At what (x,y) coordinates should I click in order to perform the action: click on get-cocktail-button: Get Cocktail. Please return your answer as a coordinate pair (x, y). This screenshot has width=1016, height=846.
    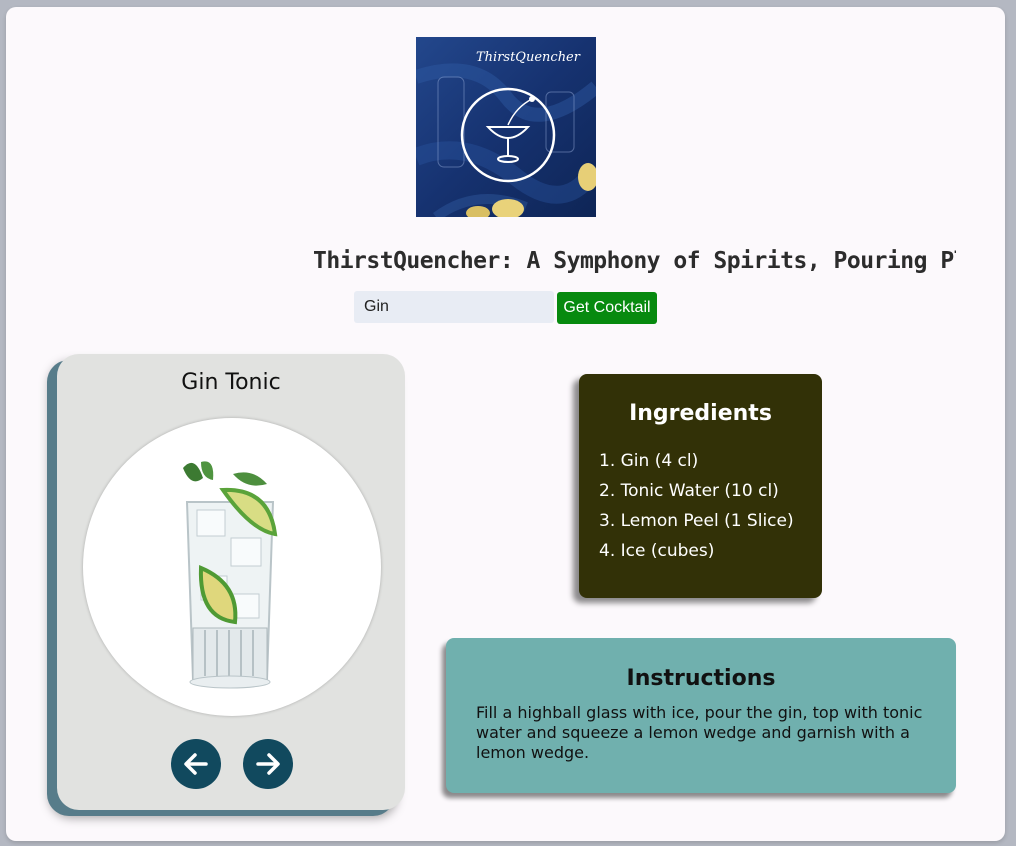
    Looking at the image, I should click on (607, 308).